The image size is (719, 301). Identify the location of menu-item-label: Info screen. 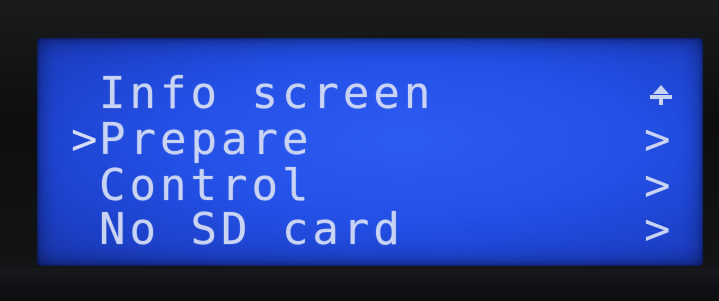
(267, 93).